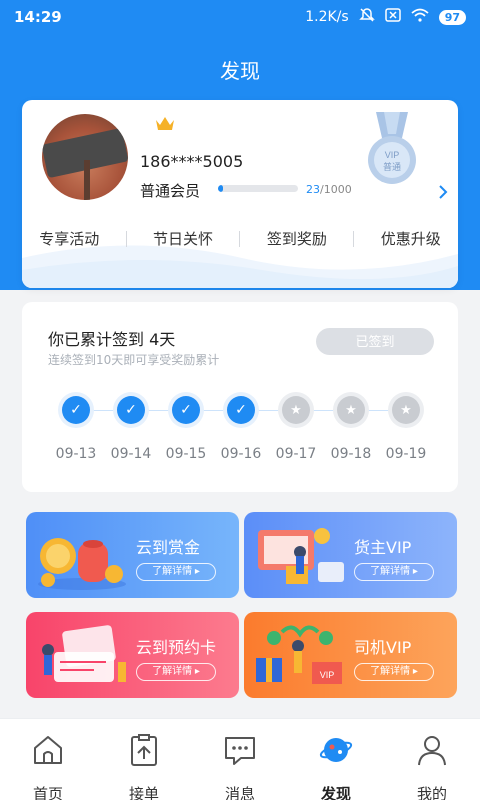 The width and height of the screenshot is (480, 800). Describe the element at coordinates (240, 751) in the screenshot. I see `message-icon` at that location.